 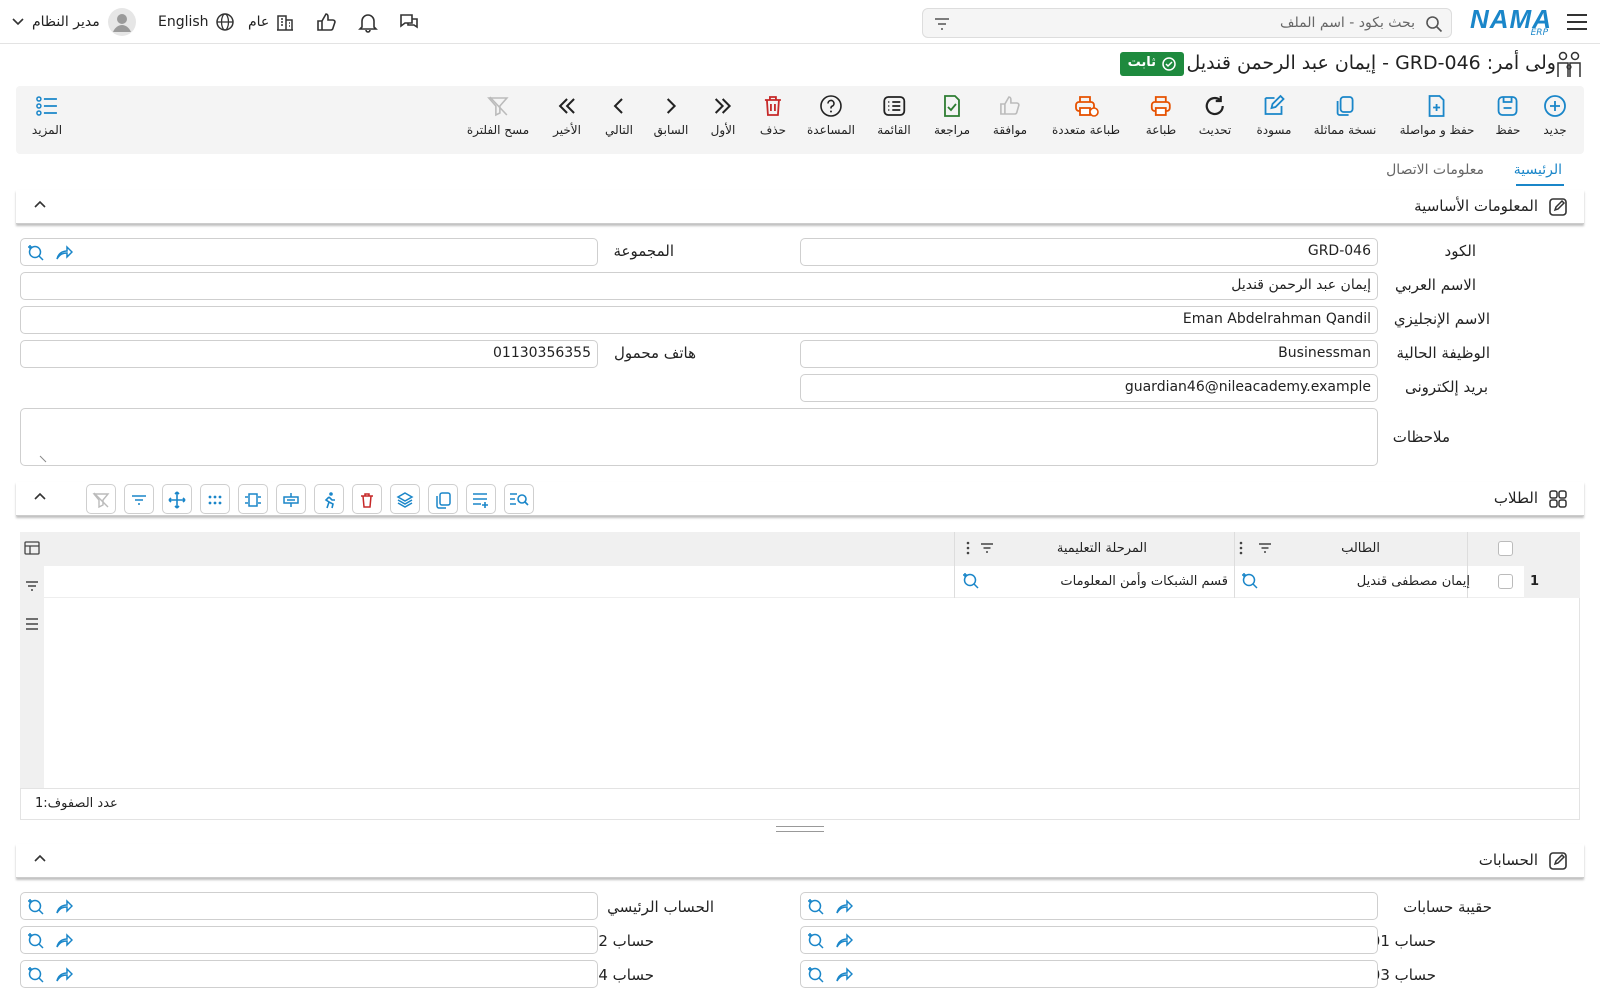 I want to click on review-button: مراجعة, so click(x=952, y=116).